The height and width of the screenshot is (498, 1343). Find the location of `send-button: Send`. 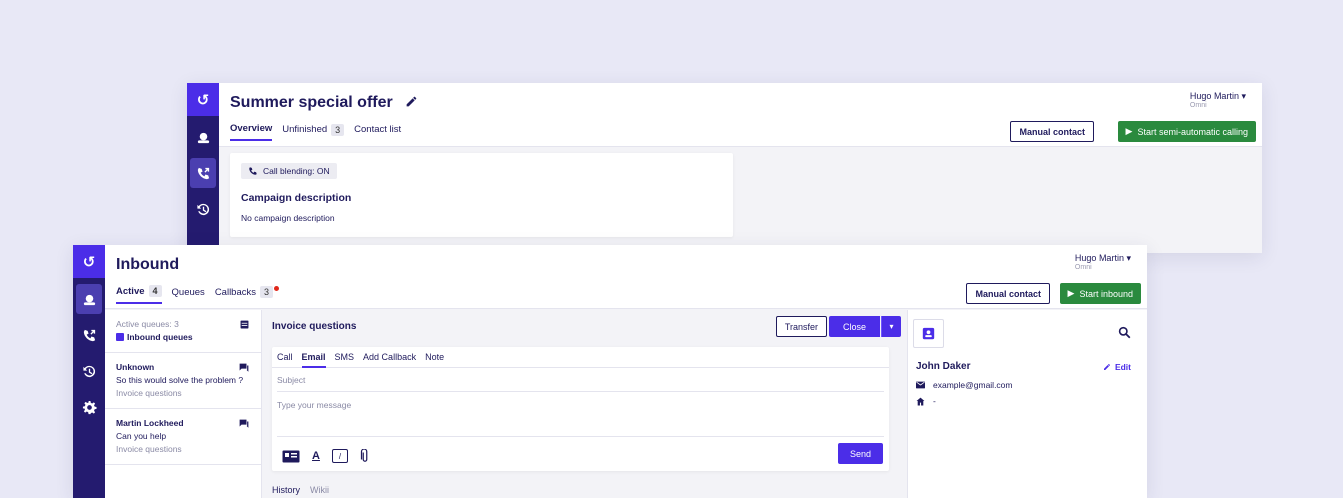

send-button: Send is located at coordinates (860, 453).